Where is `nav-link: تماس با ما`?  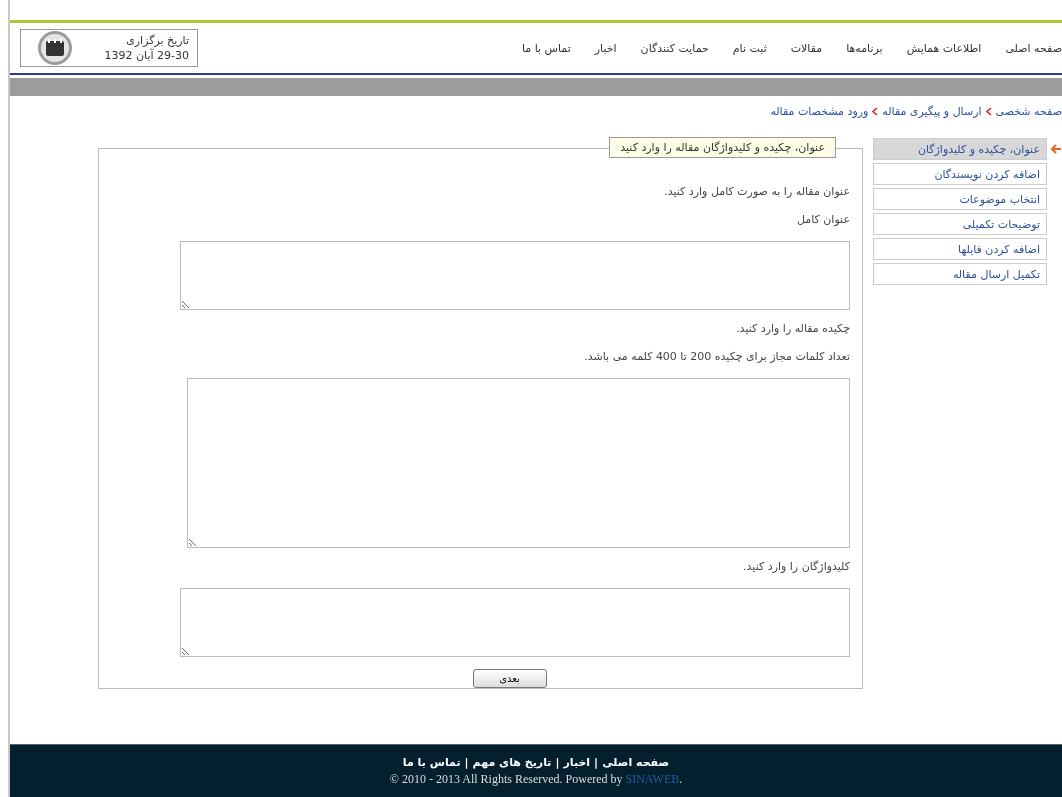 nav-link: تماس با ما is located at coordinates (546, 48).